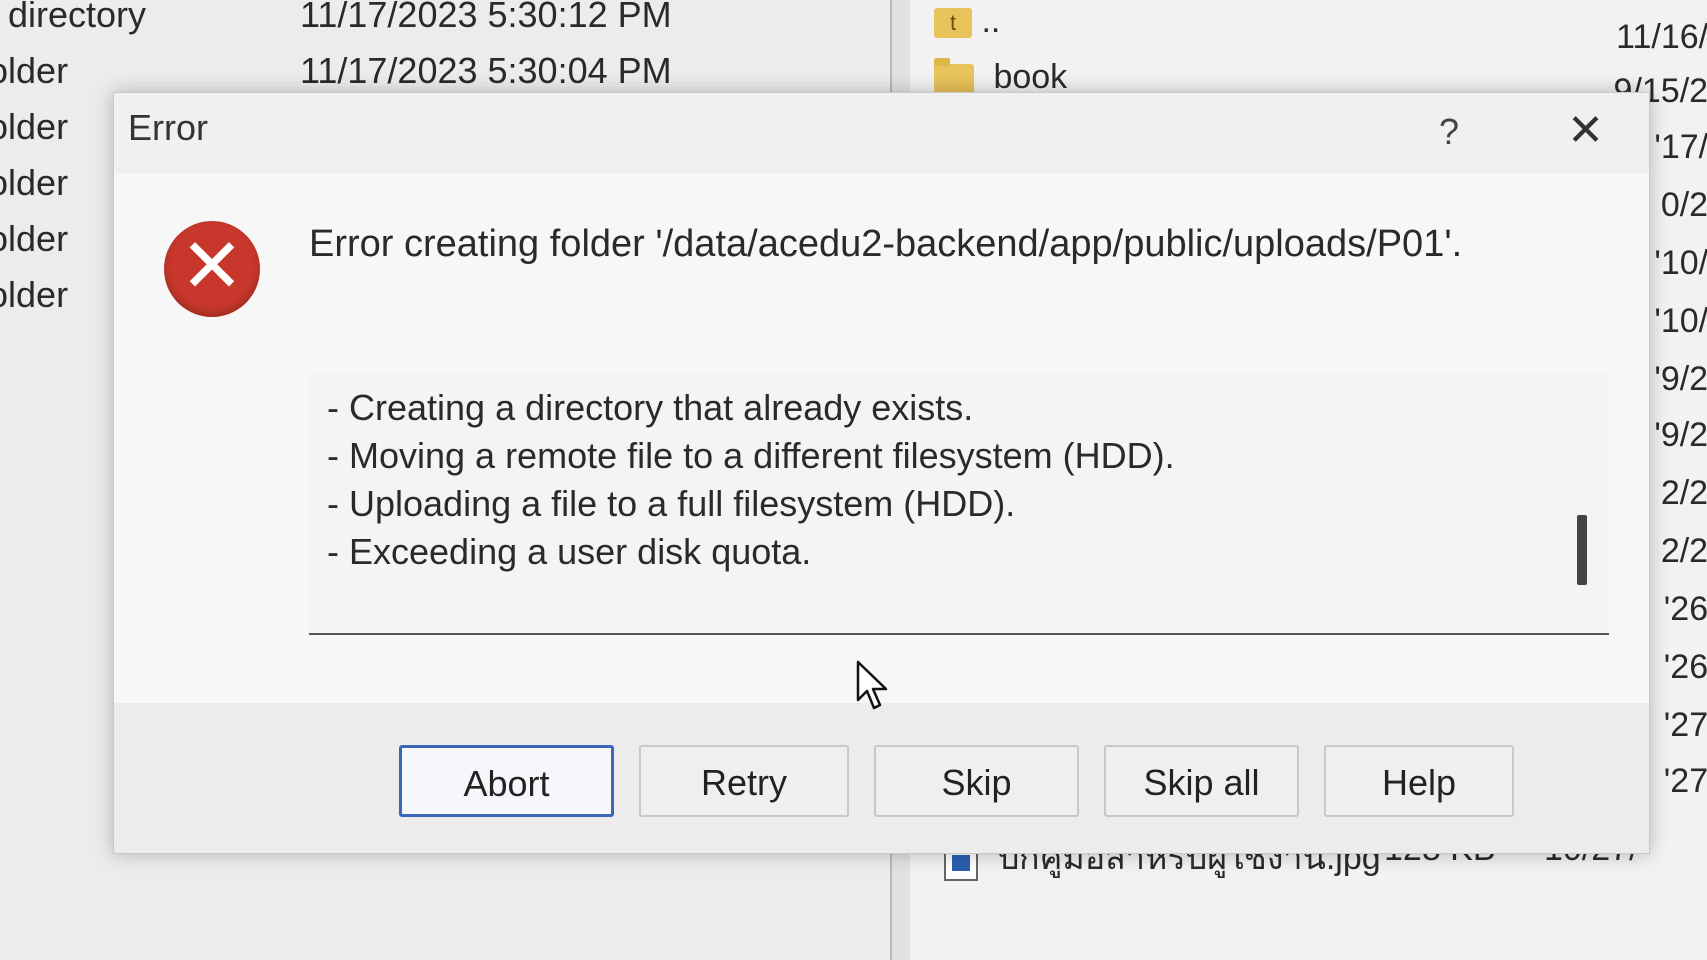 The width and height of the screenshot is (1707, 960). Describe the element at coordinates (744, 781) in the screenshot. I see `retry-button: Retry` at that location.